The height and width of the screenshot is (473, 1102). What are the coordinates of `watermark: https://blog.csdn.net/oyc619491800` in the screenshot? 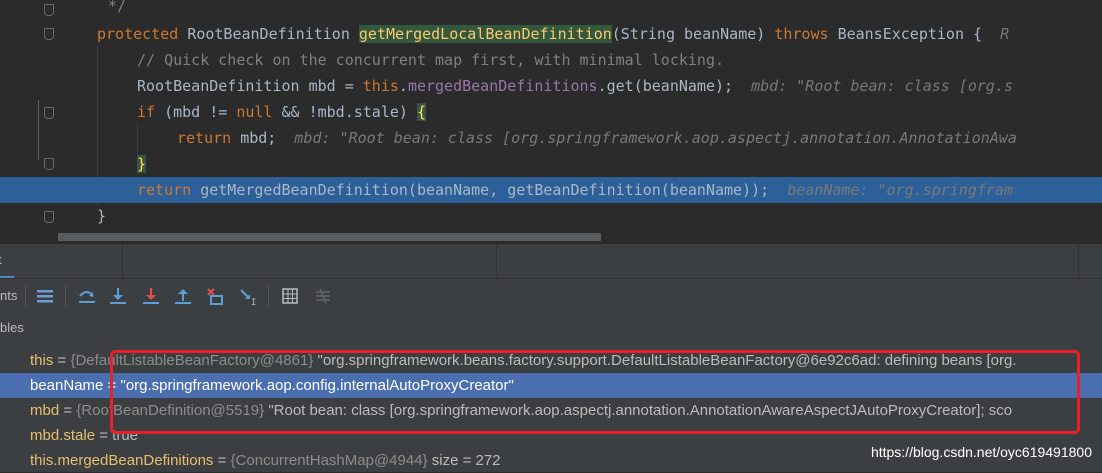 It's located at (981, 452).